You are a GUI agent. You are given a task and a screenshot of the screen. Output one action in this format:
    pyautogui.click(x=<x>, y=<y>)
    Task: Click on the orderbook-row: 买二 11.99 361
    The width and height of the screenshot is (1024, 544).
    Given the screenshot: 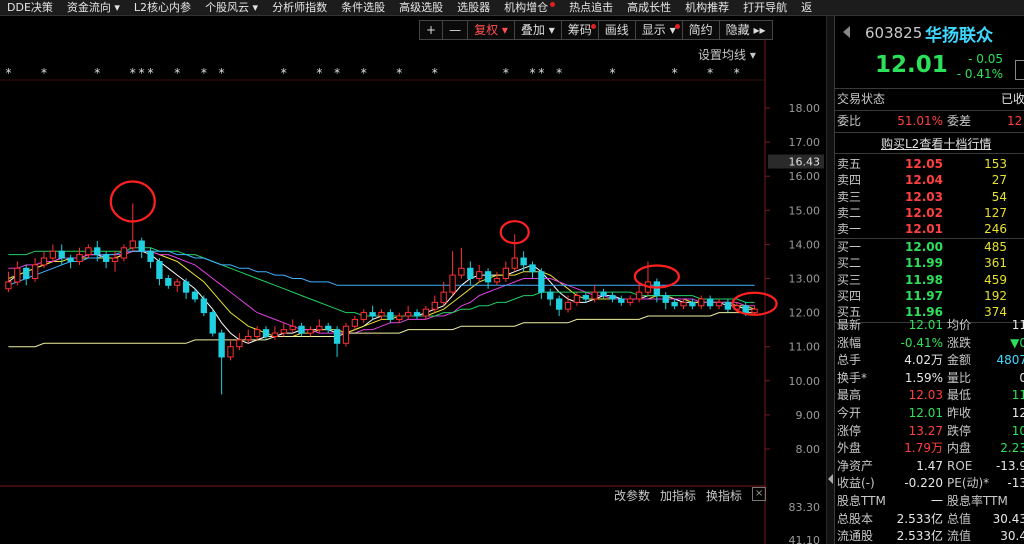 What is the action you would take?
    pyautogui.click(x=930, y=263)
    